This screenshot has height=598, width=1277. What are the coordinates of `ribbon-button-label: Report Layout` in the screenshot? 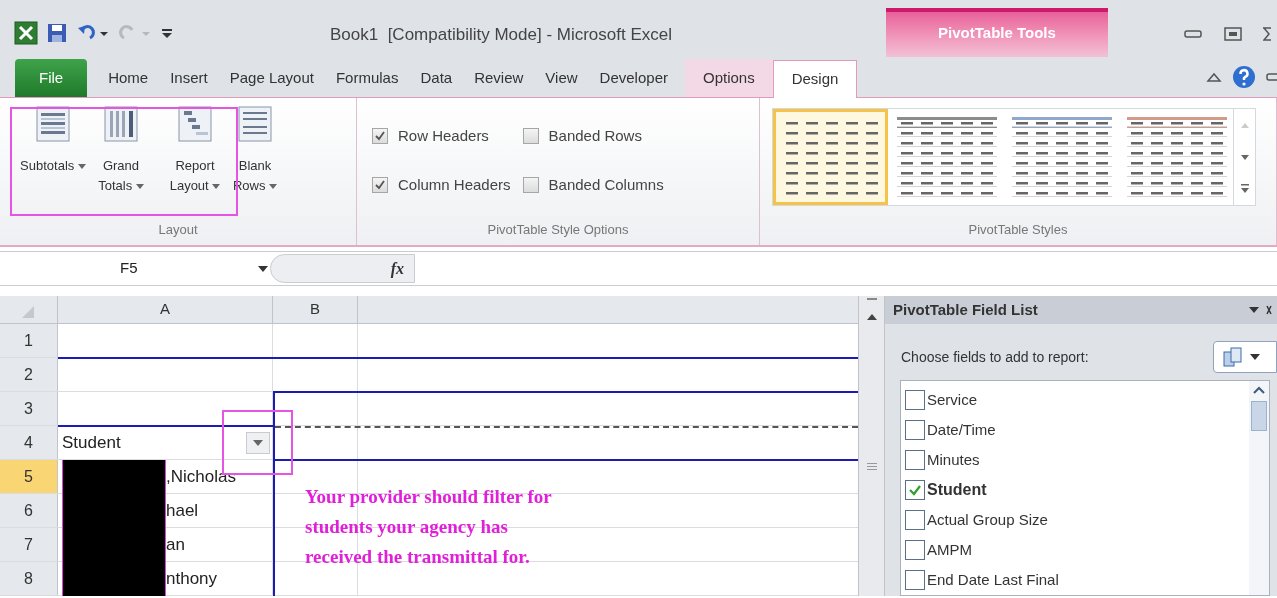 It's located at (195, 176).